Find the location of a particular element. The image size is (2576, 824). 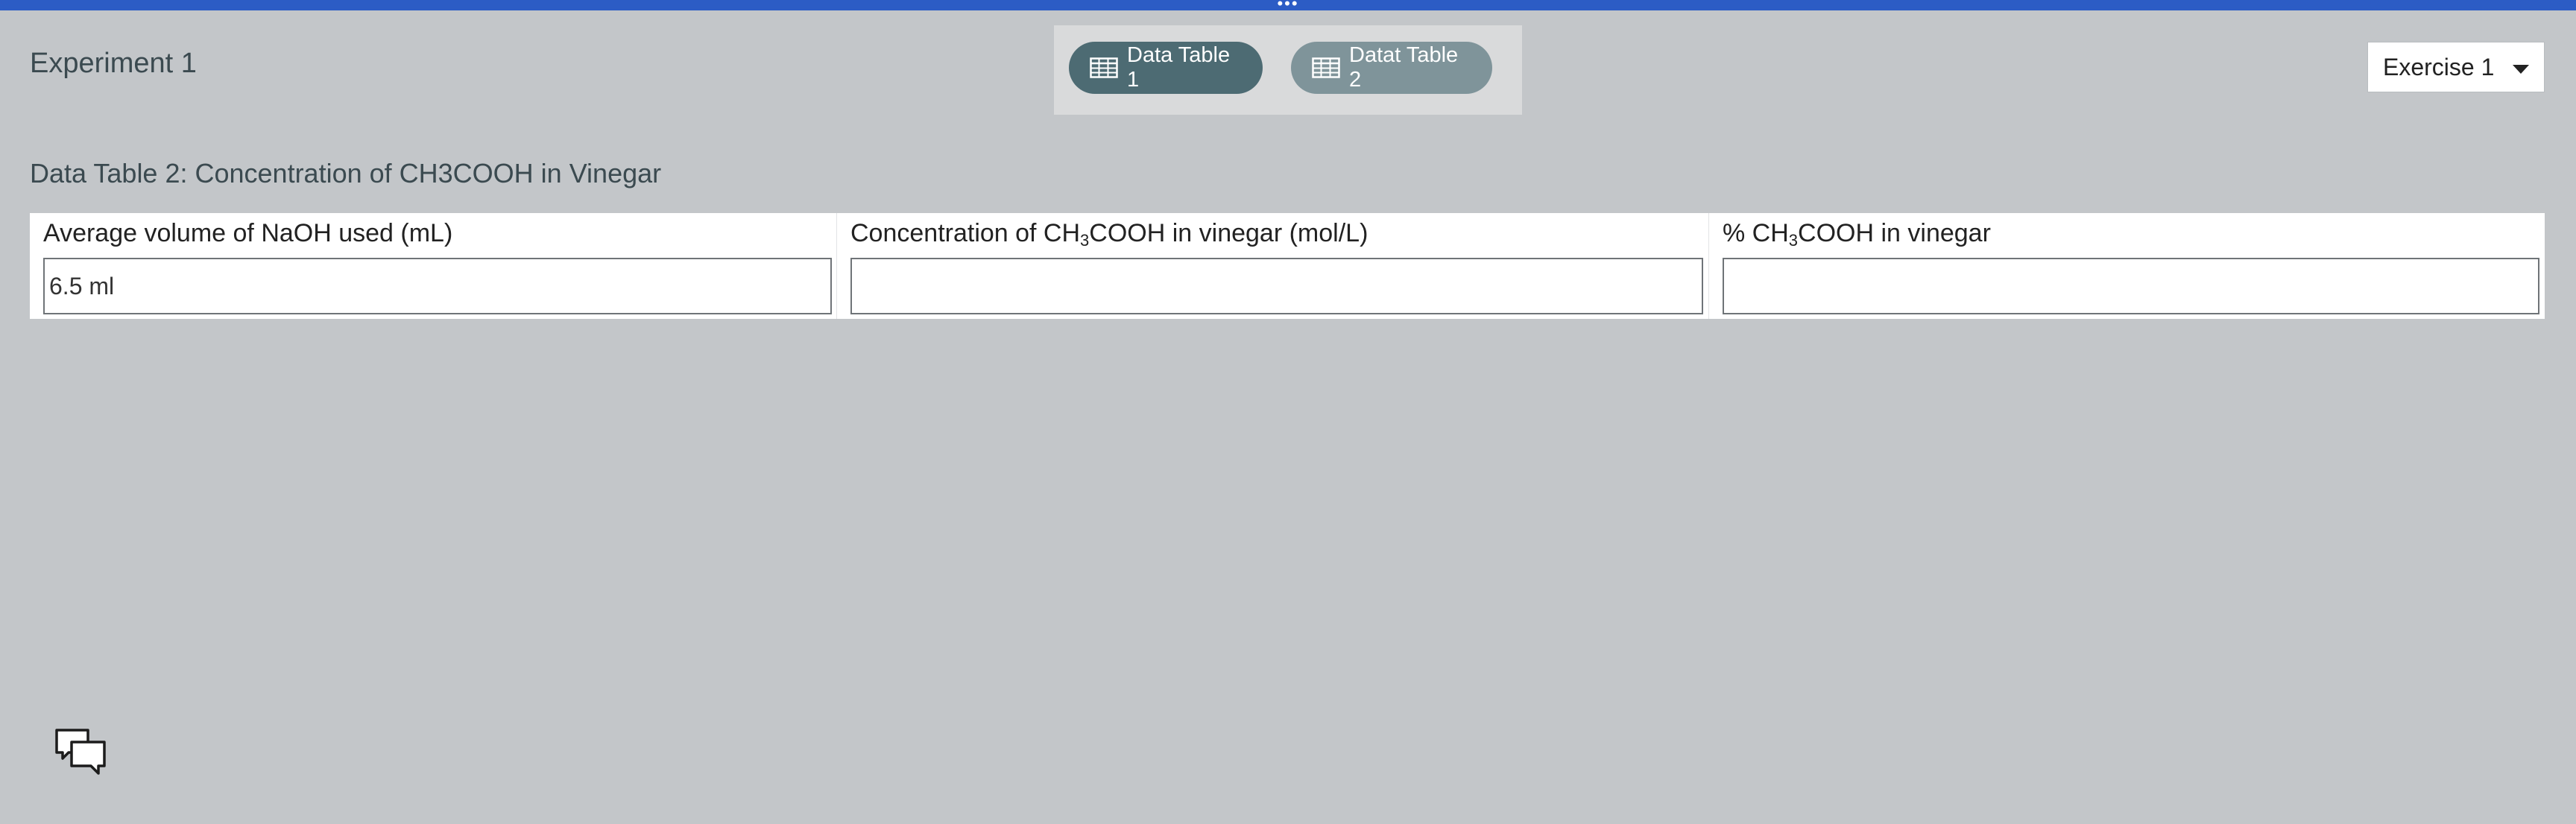

column-header: Average volume of NaOH used (mL) is located at coordinates (248, 233).